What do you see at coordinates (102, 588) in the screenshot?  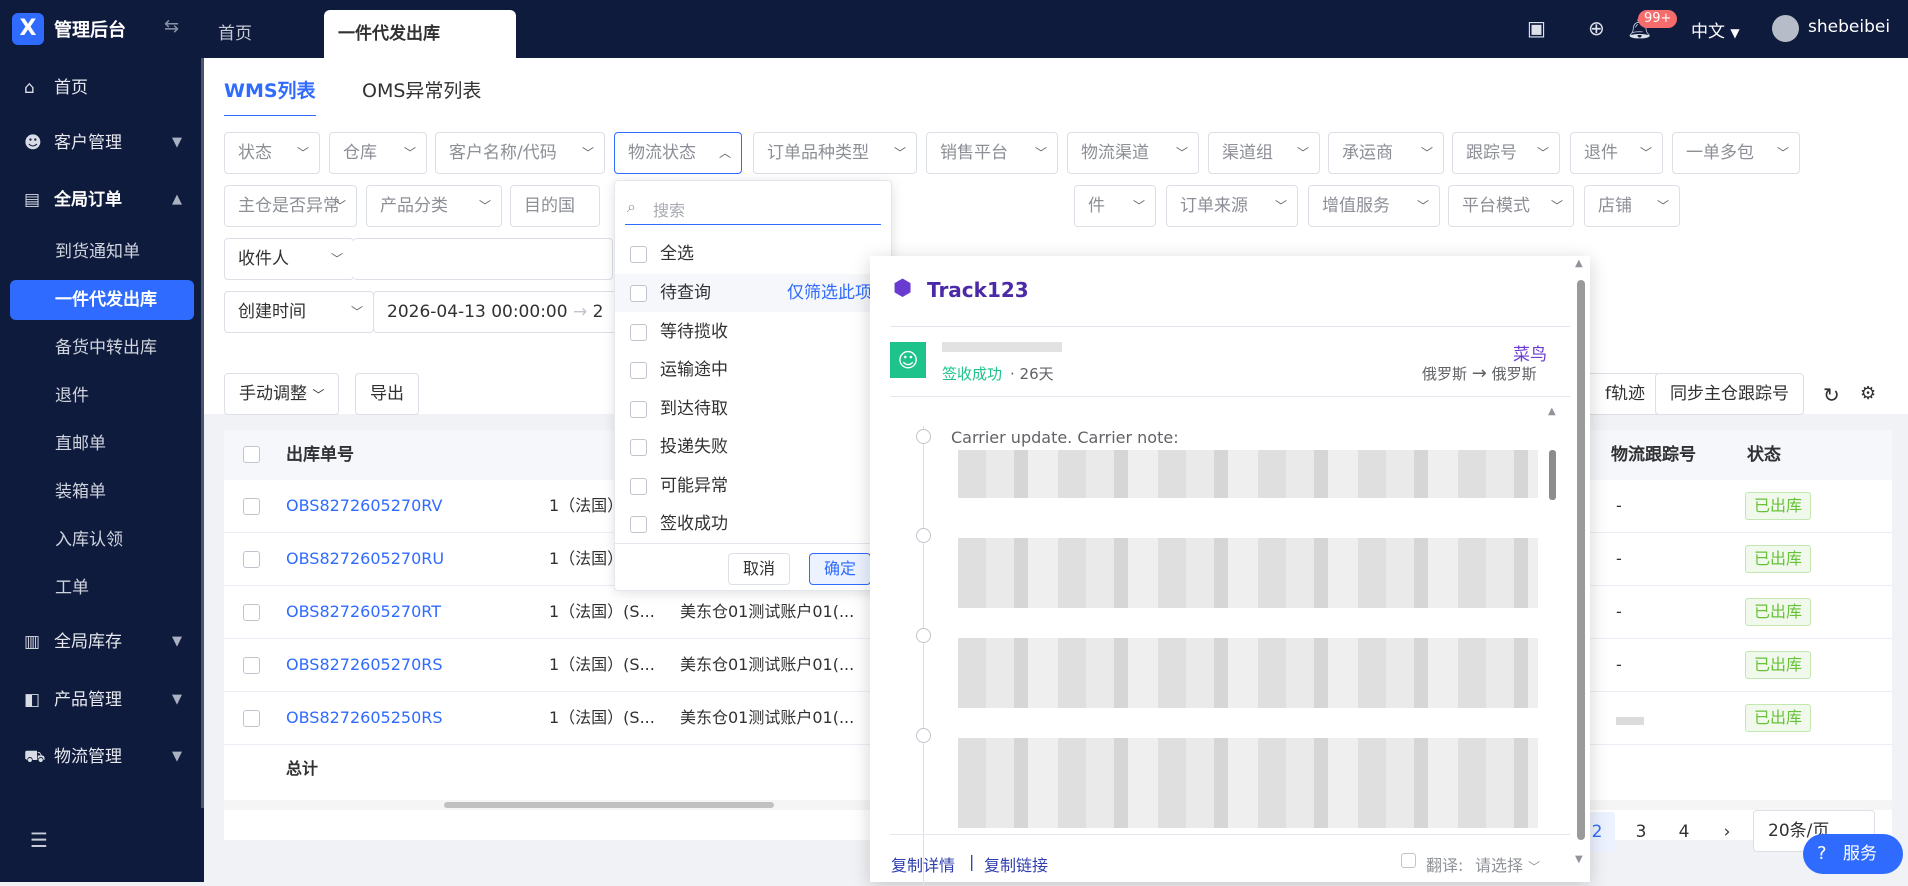 I see `sidebar-subitem-ticket: 工单` at bounding box center [102, 588].